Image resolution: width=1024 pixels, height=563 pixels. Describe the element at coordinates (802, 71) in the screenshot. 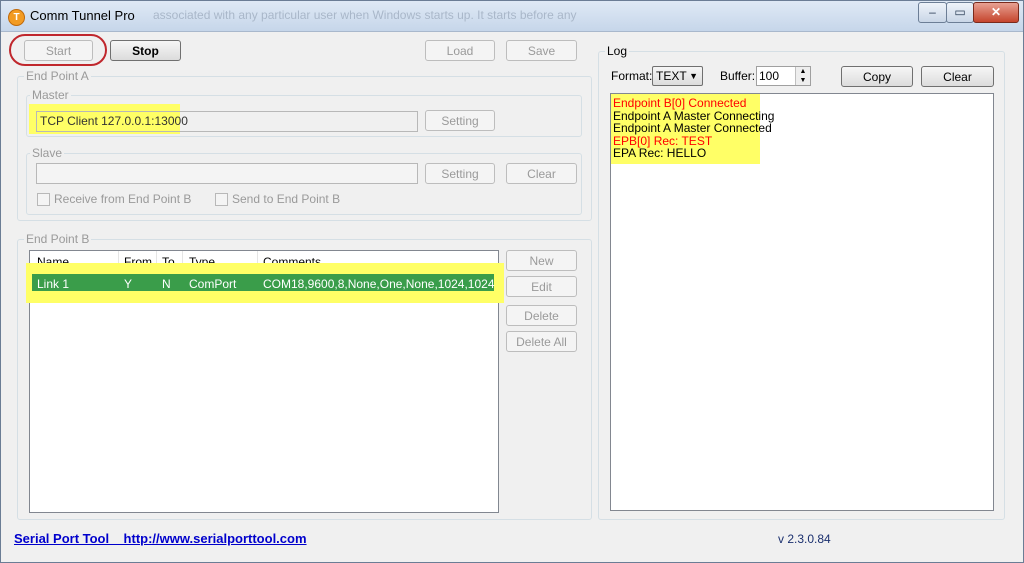

I see `stepper-up-icon: ▲` at that location.